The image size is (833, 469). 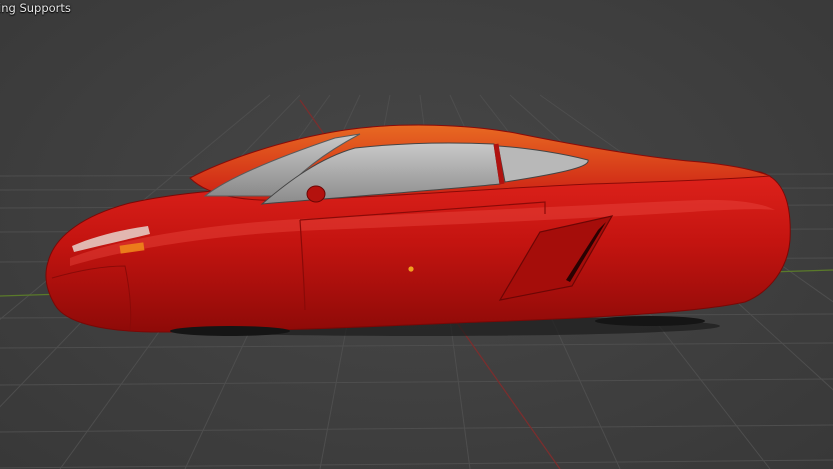 What do you see at coordinates (230, 331) in the screenshot?
I see `front-wheel` at bounding box center [230, 331].